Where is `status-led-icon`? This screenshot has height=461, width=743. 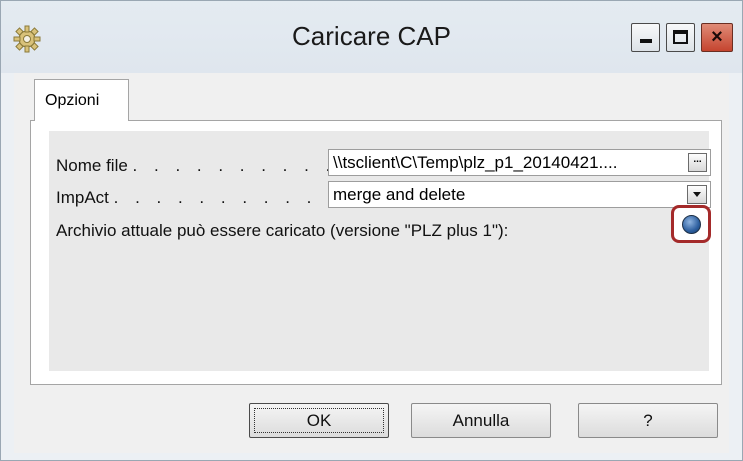
status-led-icon is located at coordinates (691, 224).